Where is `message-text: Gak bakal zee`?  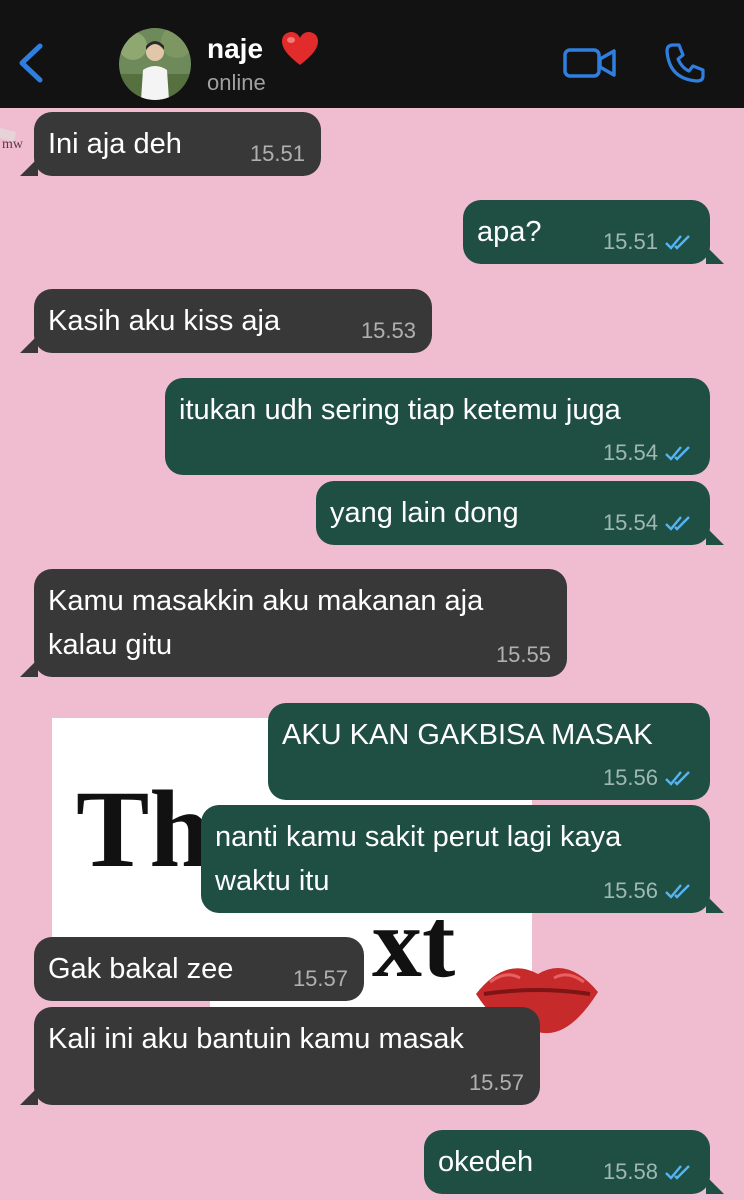
message-text: Gak bakal zee is located at coordinates (141, 969).